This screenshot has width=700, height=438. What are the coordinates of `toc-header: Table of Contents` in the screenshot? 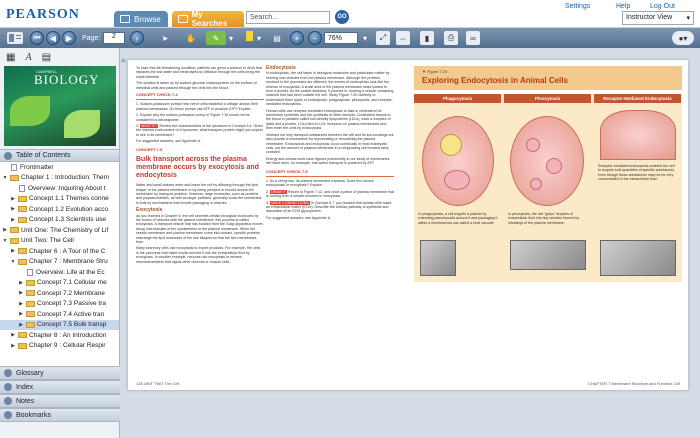 It's located at (59, 155).